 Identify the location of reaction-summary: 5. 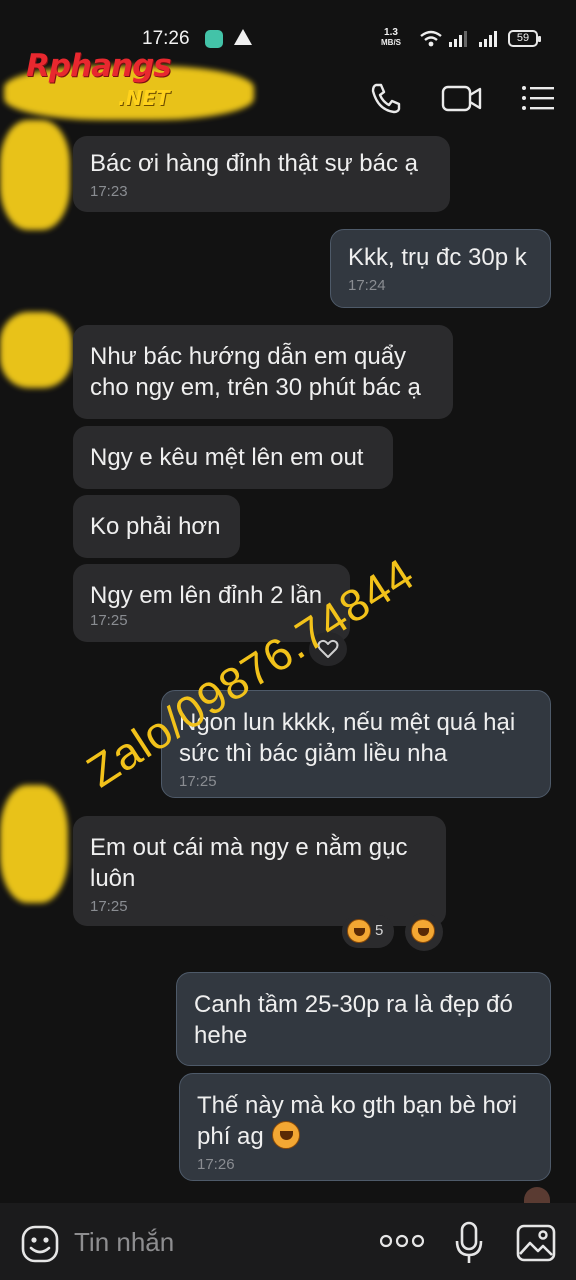
(368, 931).